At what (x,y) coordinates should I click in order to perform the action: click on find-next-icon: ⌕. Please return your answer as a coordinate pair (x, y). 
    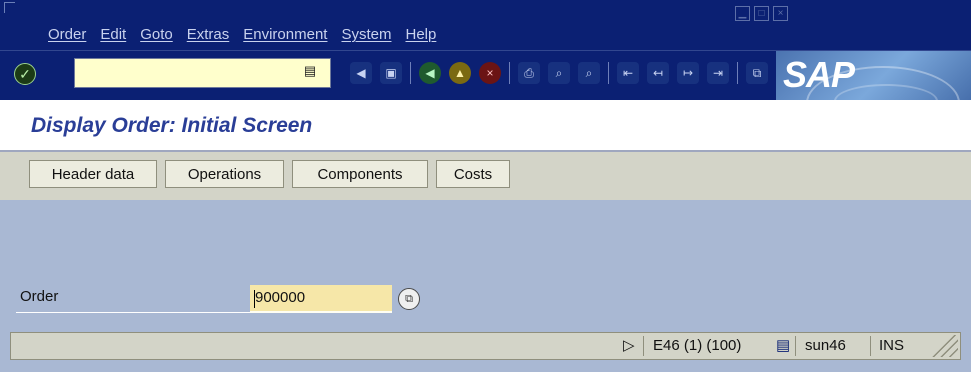
    Looking at the image, I should click on (589, 73).